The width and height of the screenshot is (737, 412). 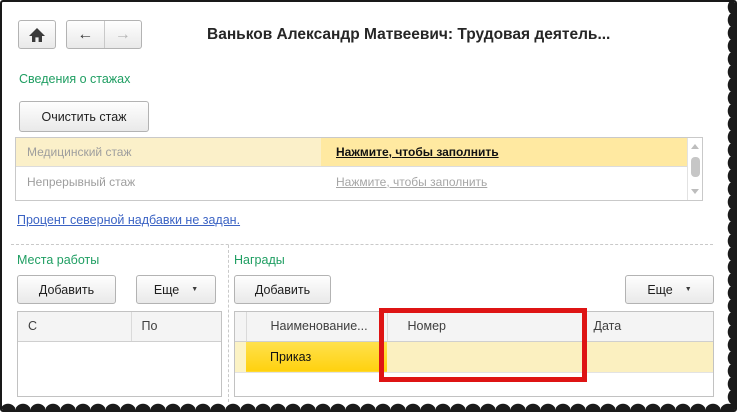 I want to click on north-bonus-link: Процент северной надбавки не задан., so click(x=128, y=220).